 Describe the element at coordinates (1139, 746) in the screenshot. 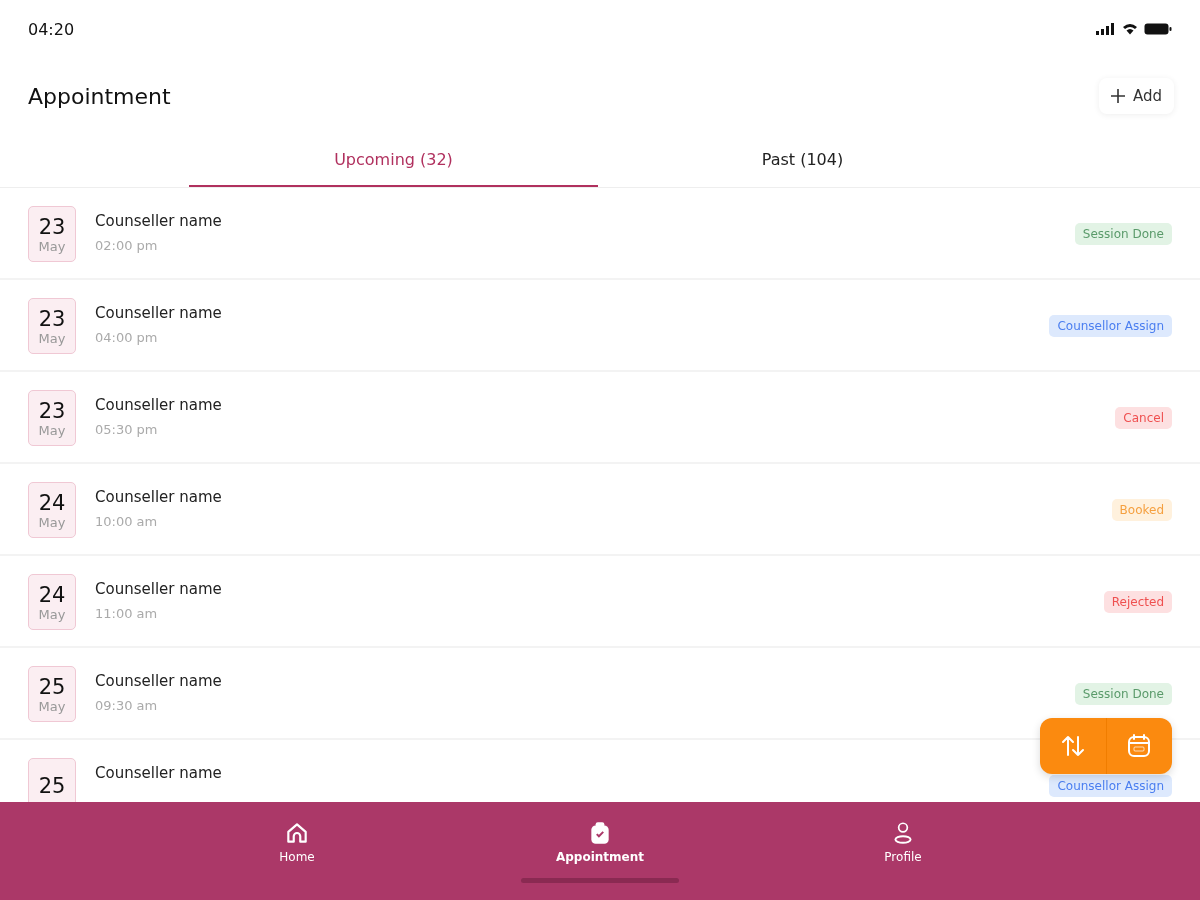

I see `calendar-icon` at that location.